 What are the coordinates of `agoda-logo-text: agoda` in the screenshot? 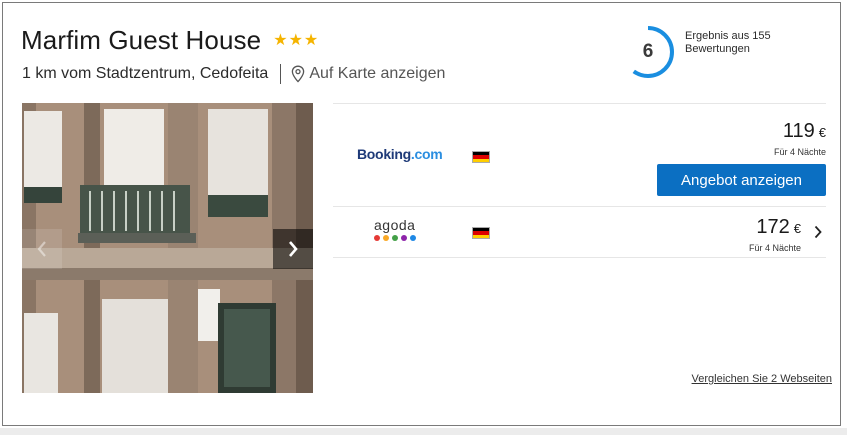 It's located at (395, 225).